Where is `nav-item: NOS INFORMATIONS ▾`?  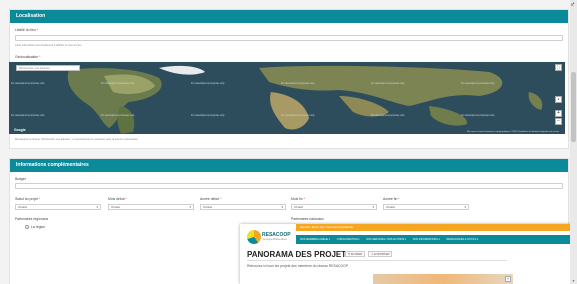 nav-item: NOS INFORMATIONS ▾ is located at coordinates (426, 239).